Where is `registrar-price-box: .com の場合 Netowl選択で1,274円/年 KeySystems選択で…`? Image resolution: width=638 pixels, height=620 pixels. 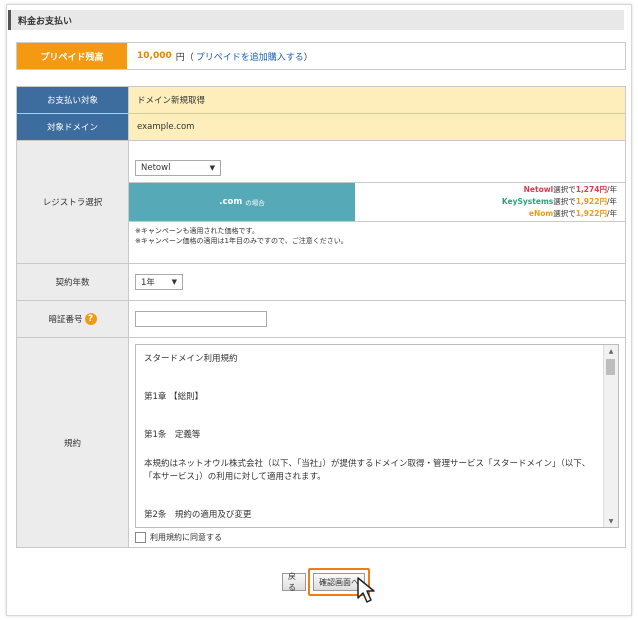
registrar-price-box: .com の場合 Netowl選択で1,274円/年 KeySystems選択で… is located at coordinates (377, 202).